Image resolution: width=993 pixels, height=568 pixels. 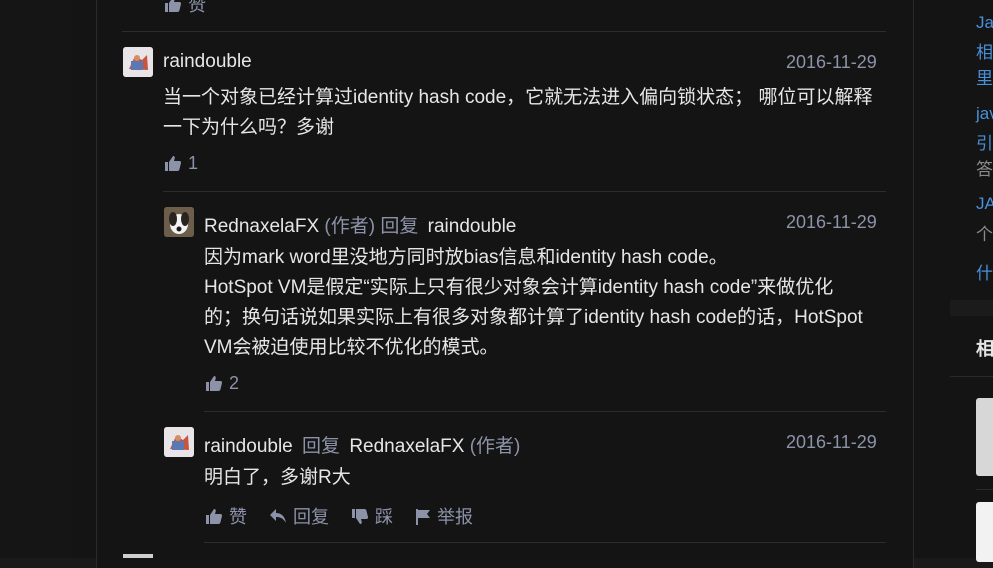 I want to click on comment-body: 明白了，多谢R大, so click(x=549, y=478).